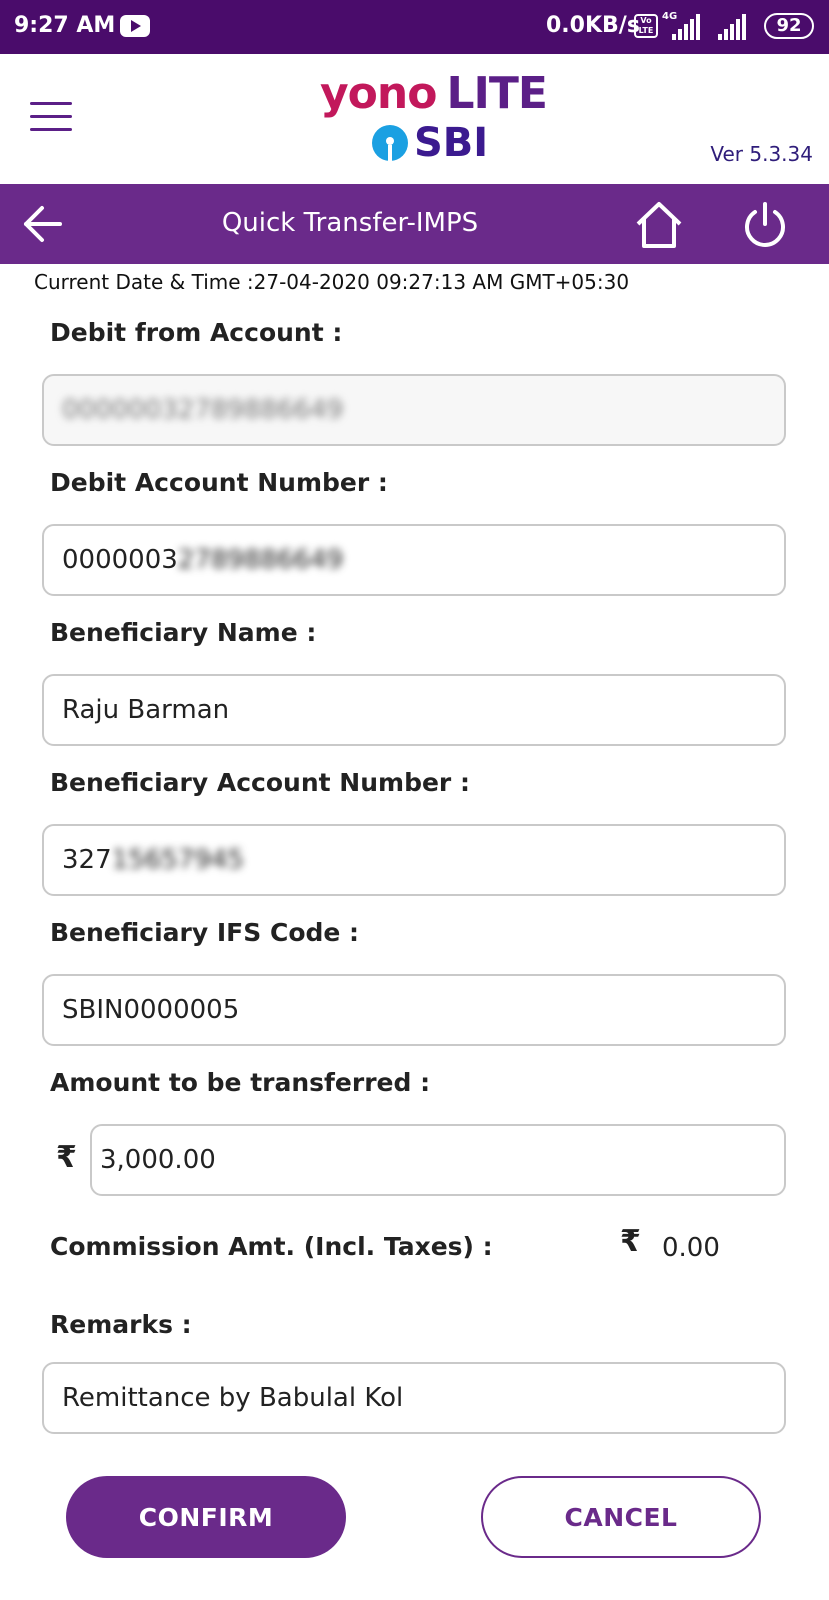 The image size is (829, 1600). I want to click on power-logout-icon, so click(765, 225).